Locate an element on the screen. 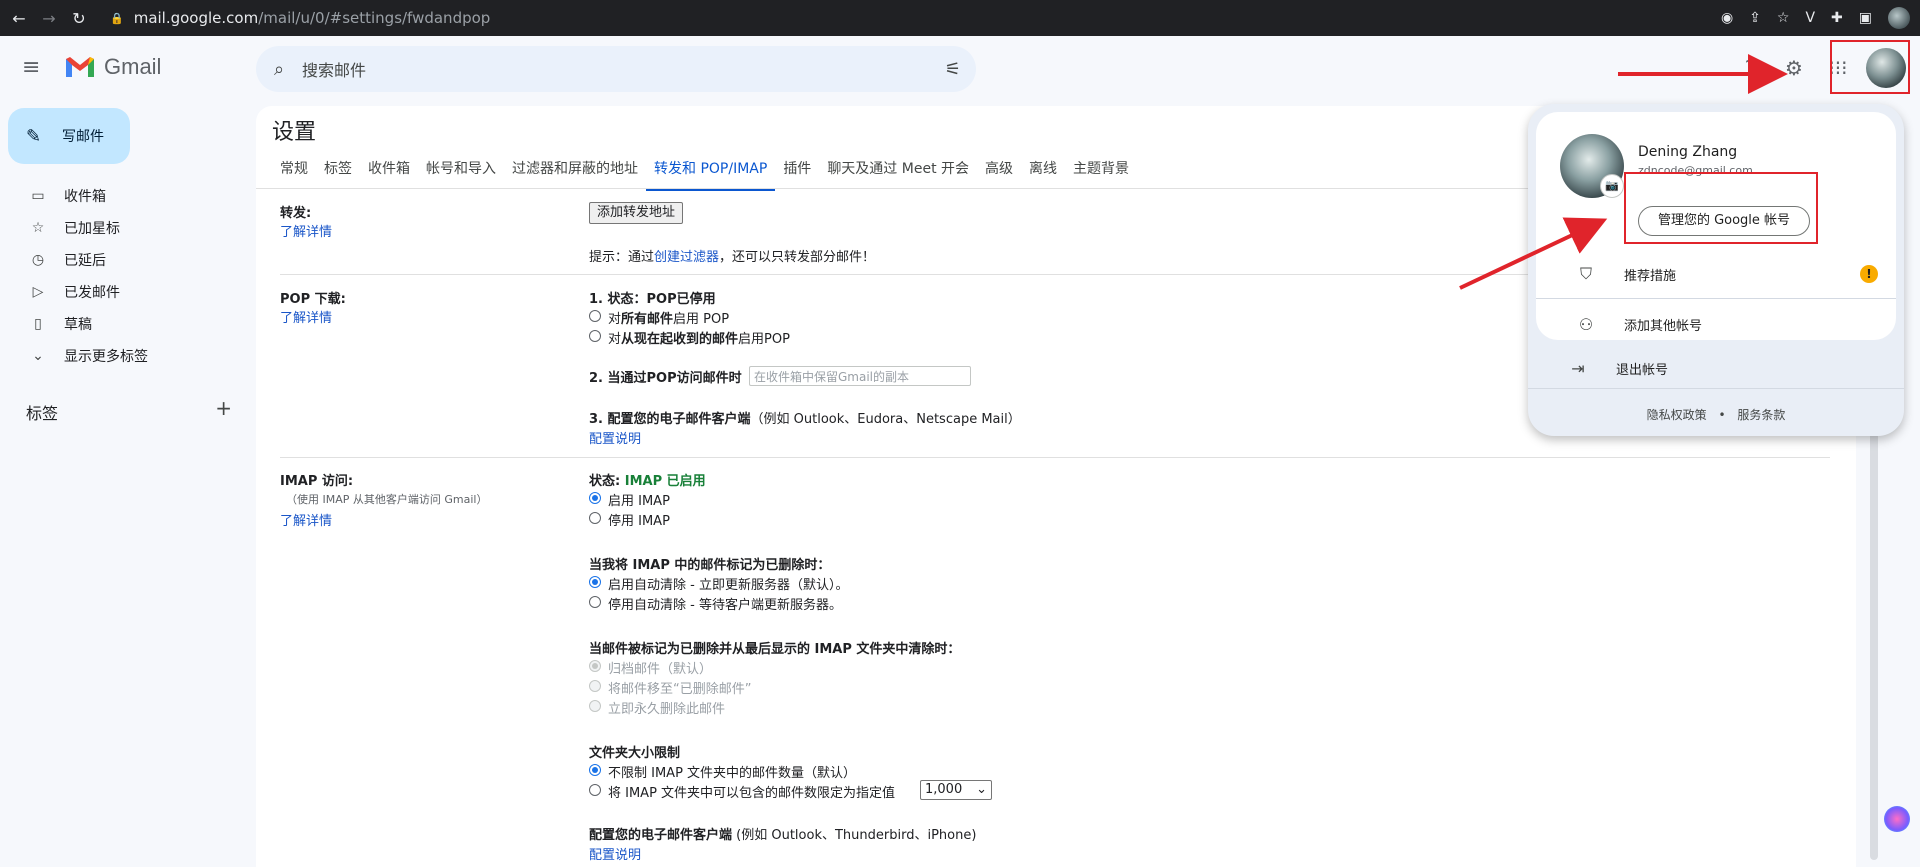 The height and width of the screenshot is (867, 1920). star-icon: ☆ is located at coordinates (38, 228).